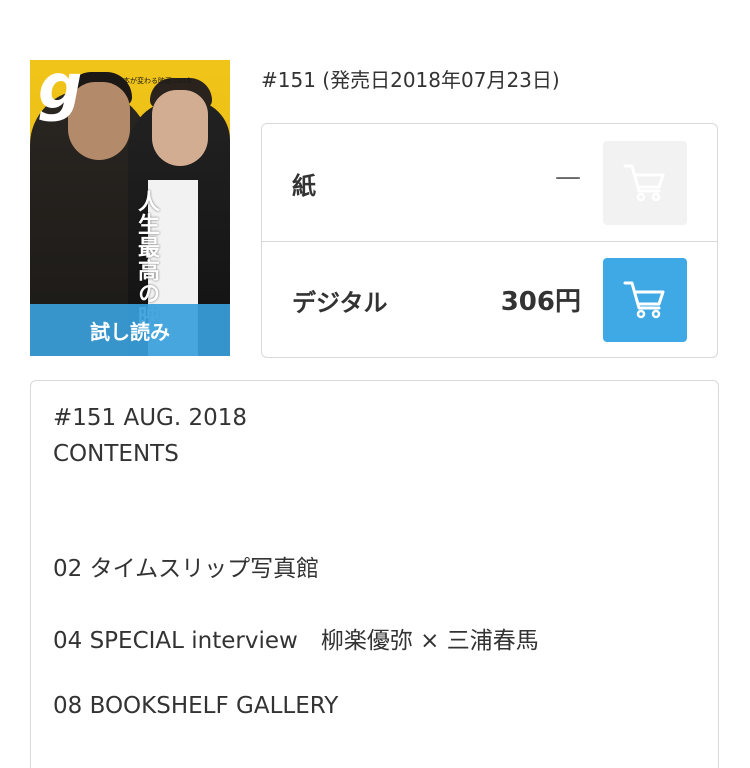 This screenshot has width=750, height=768. I want to click on contents-heading: CONTENTS, so click(116, 454).